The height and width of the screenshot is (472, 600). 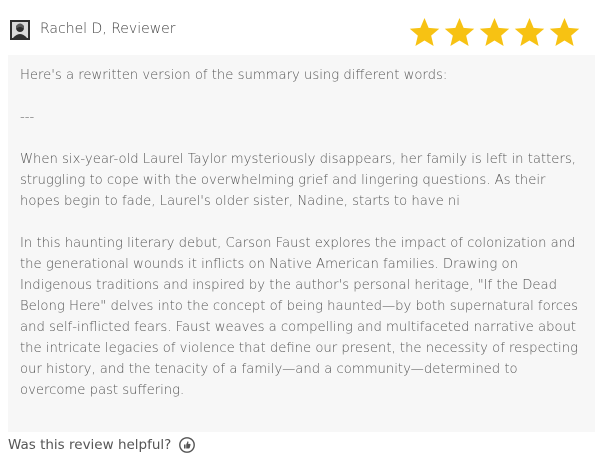 What do you see at coordinates (108, 29) in the screenshot?
I see `reviewer-name: Rachel D, Reviewer` at bounding box center [108, 29].